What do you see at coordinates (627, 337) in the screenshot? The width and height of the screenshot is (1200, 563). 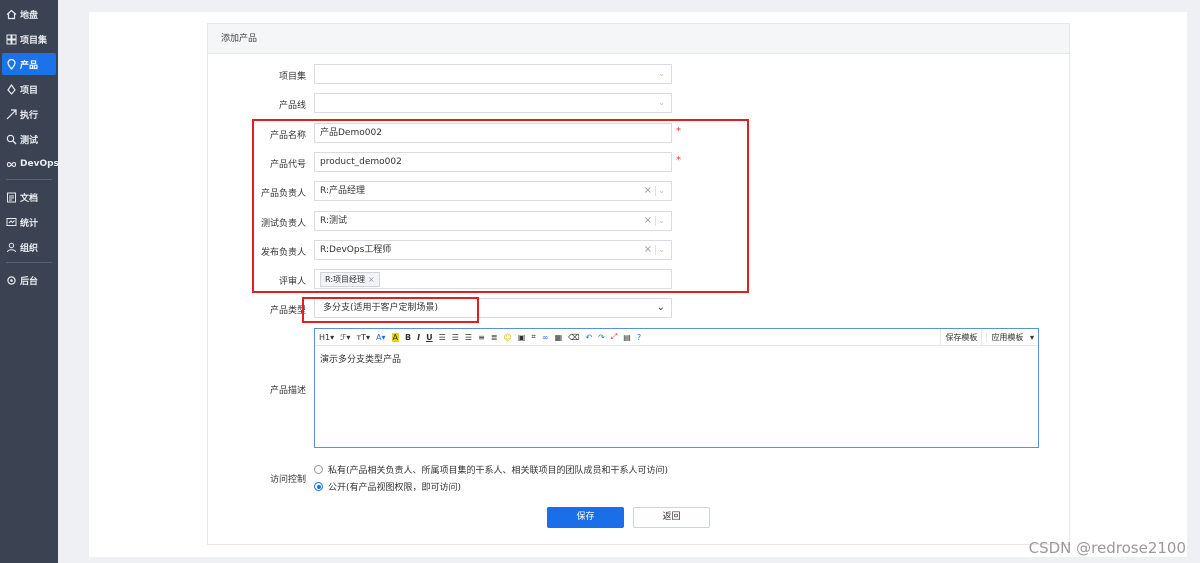 I see `source-icon: ▤` at bounding box center [627, 337].